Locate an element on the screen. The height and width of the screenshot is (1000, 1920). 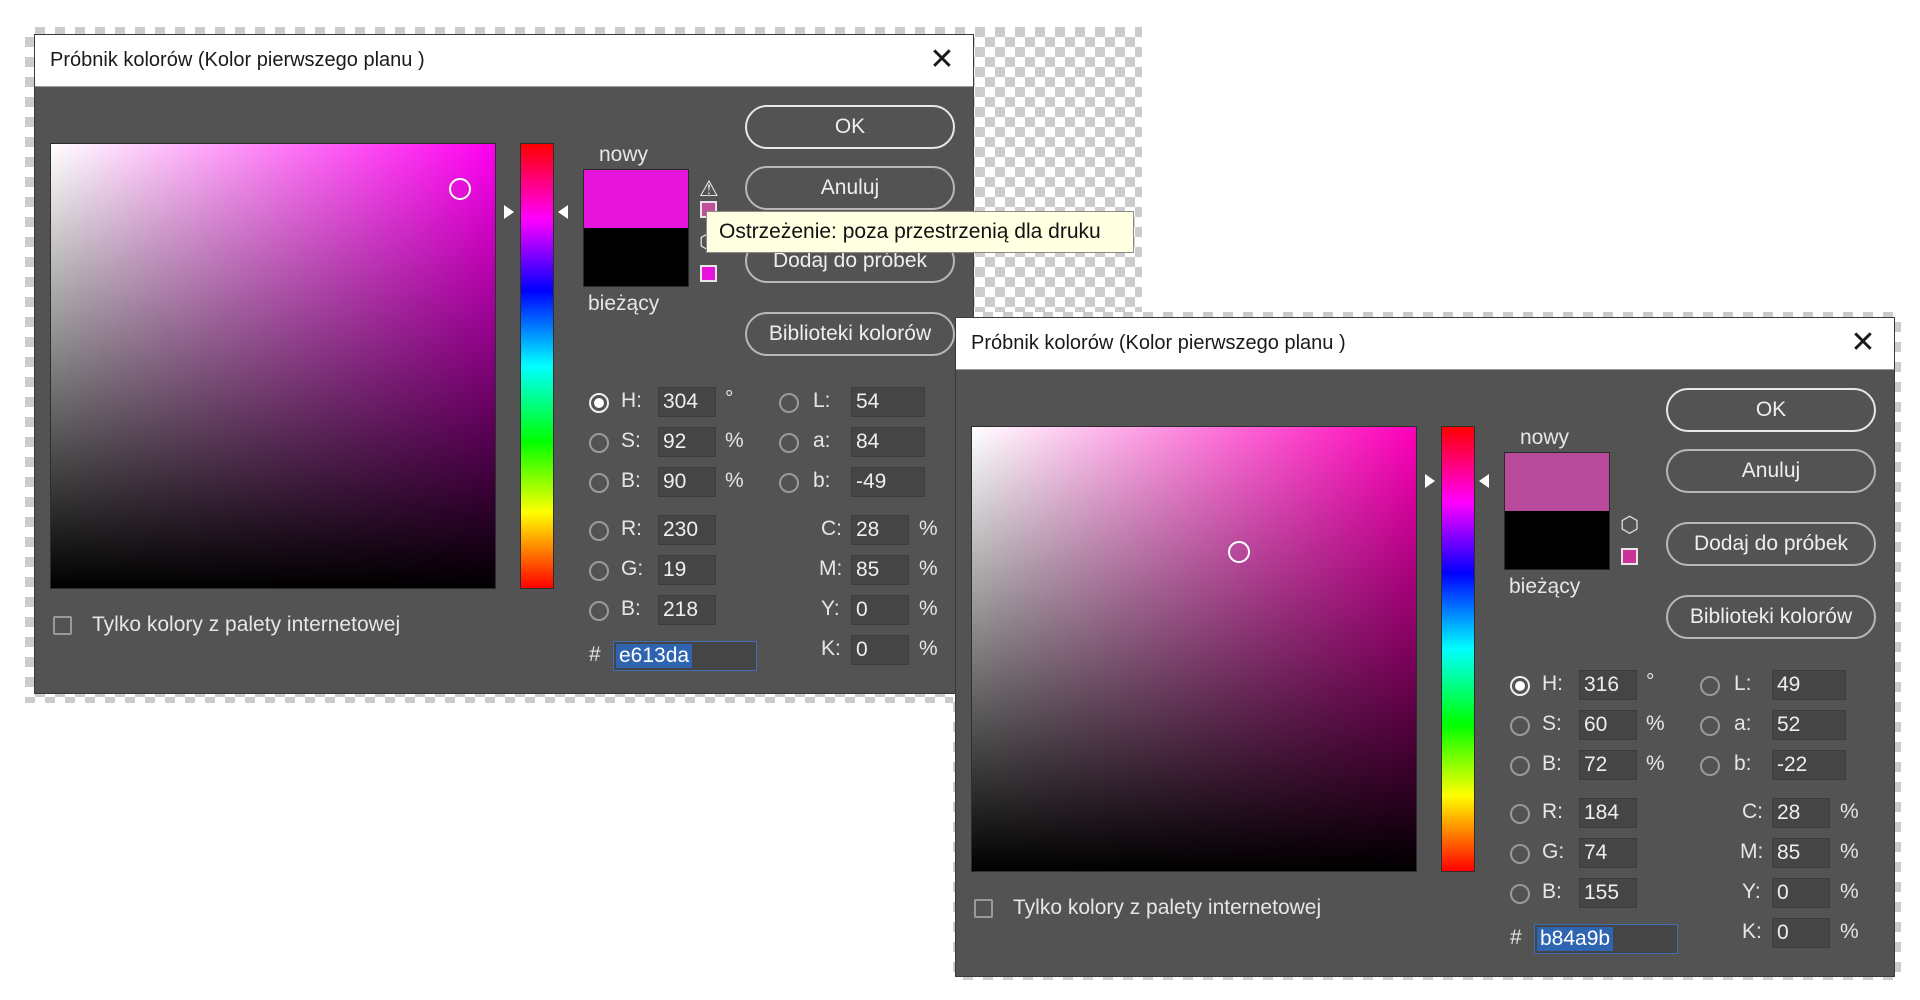
hex-field: e613da is located at coordinates (685, 656).